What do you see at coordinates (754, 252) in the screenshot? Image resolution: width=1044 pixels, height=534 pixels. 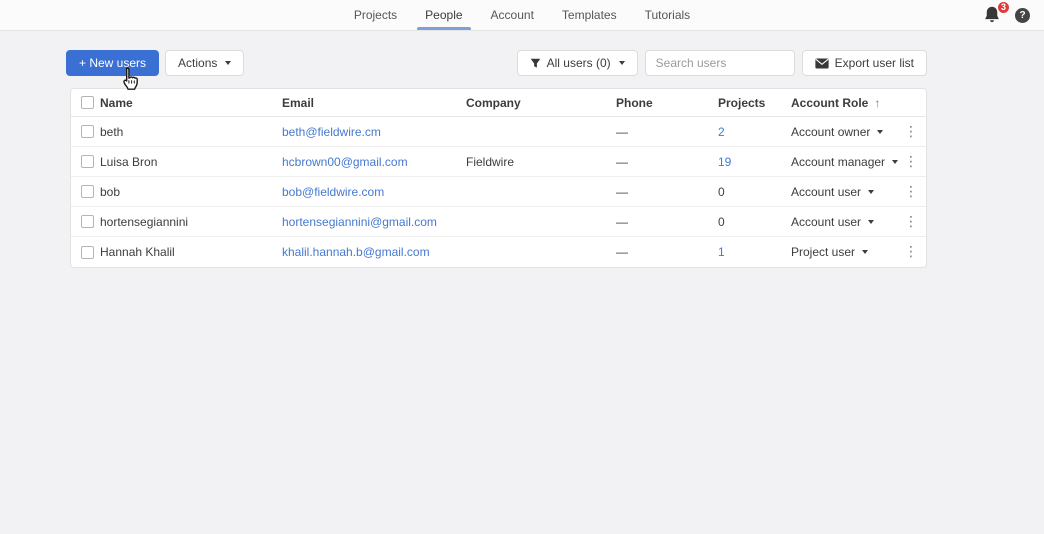 I see `projects-count: 1` at bounding box center [754, 252].